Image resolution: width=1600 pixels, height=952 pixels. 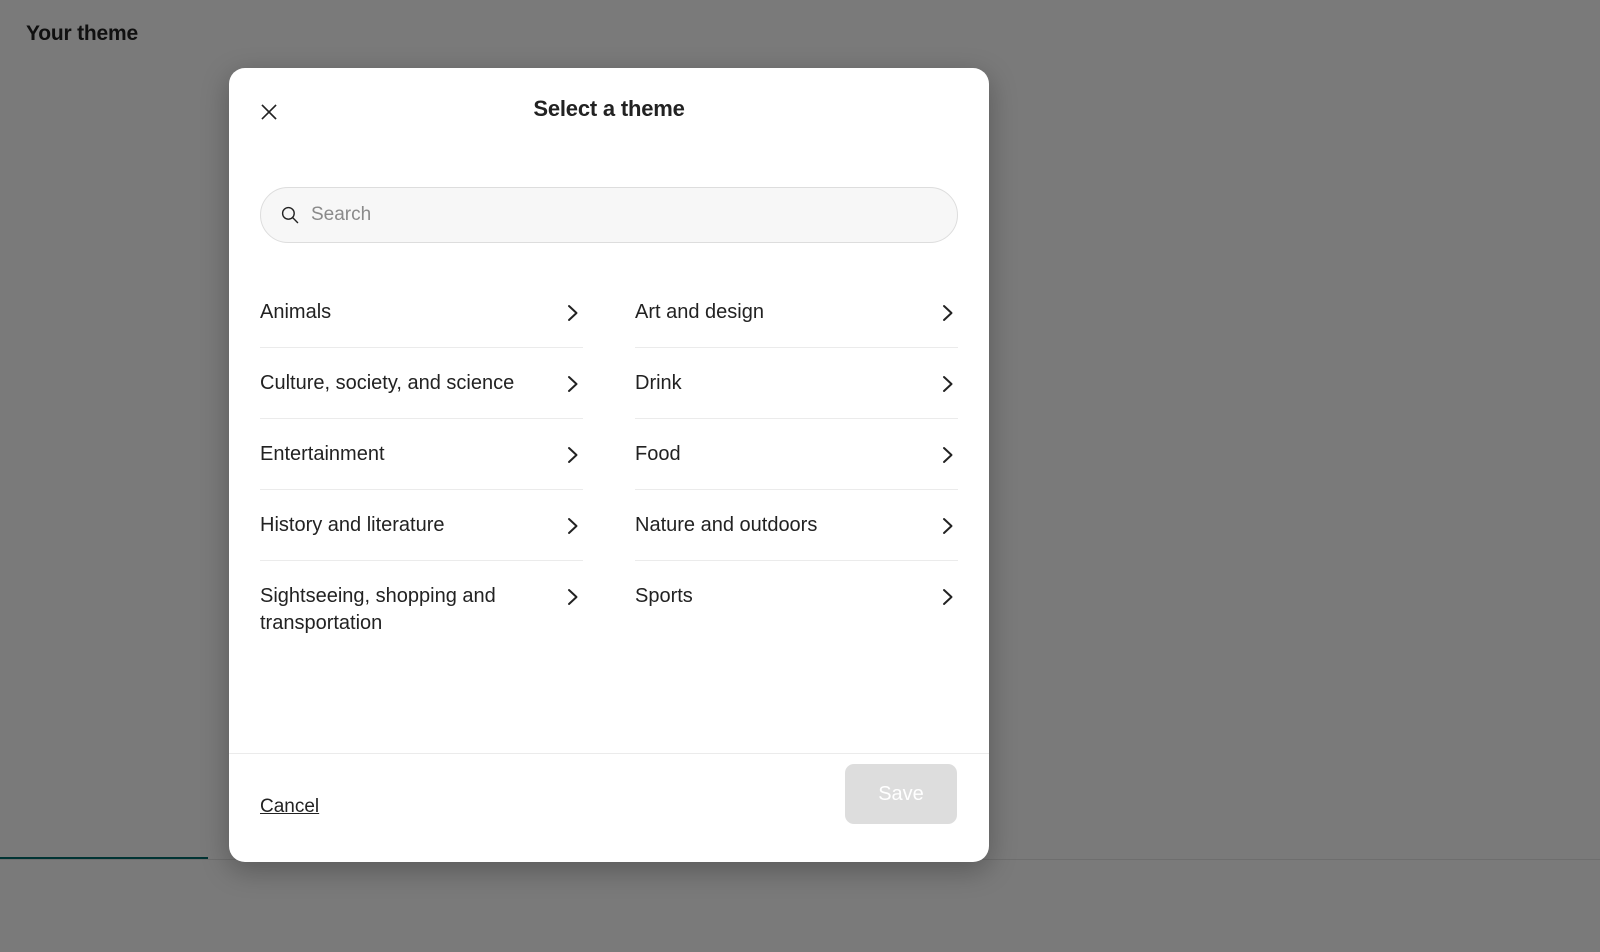 I want to click on theme-item: Sports, so click(x=796, y=596).